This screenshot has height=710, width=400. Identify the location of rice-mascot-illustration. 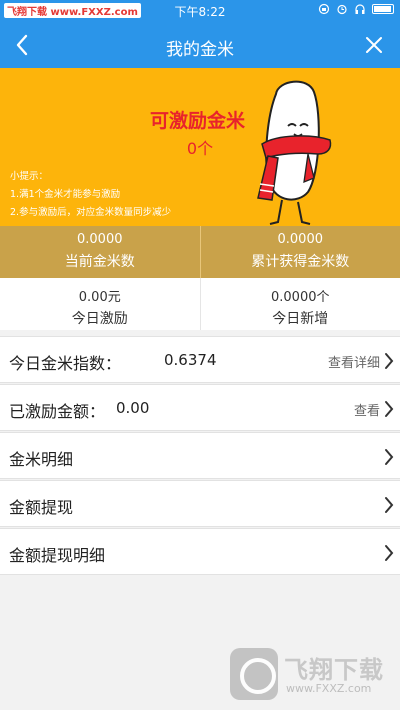
(294, 152).